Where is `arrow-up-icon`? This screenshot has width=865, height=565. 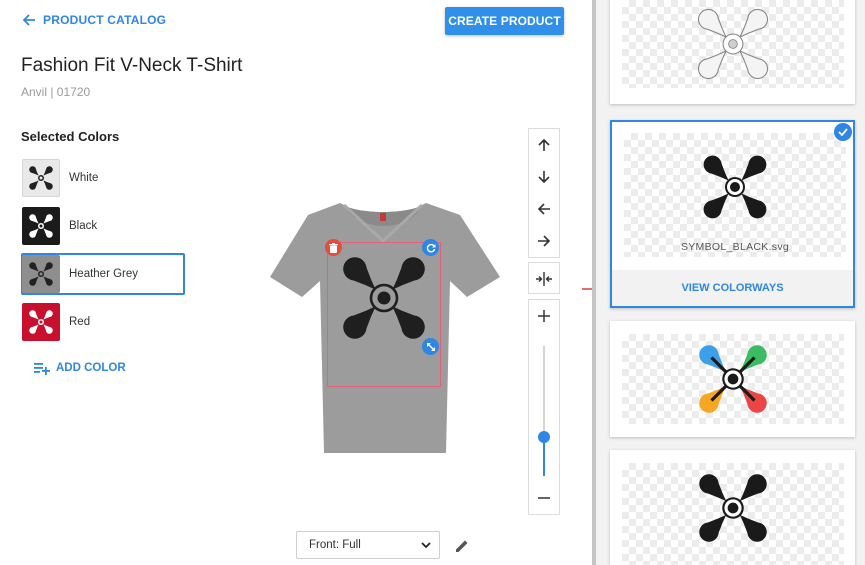
arrow-up-icon is located at coordinates (544, 144).